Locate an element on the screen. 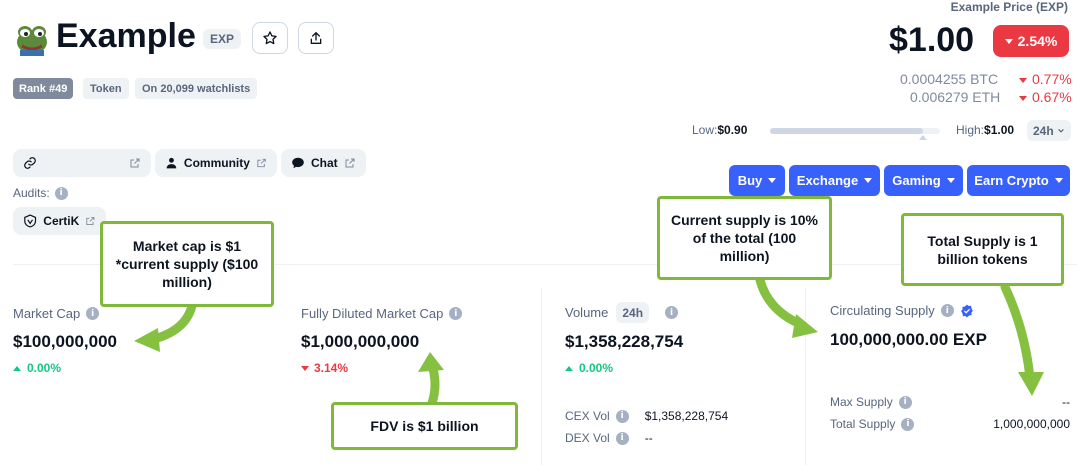  arrowhead-market-cap is located at coordinates (147, 340).